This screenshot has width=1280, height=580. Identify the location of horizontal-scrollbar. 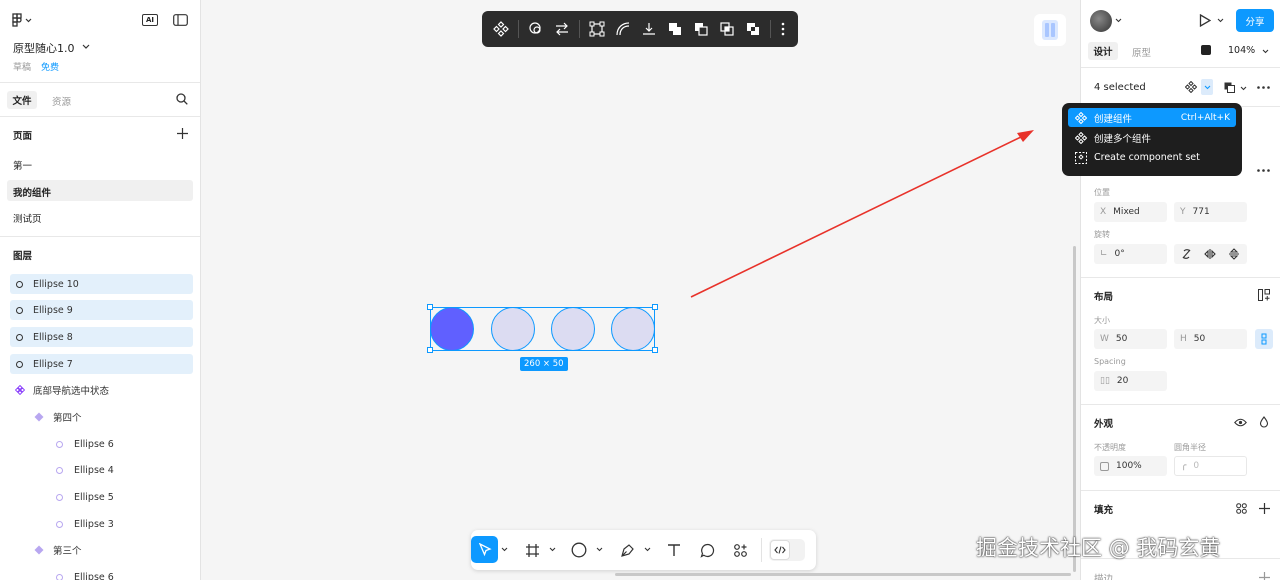
(843, 574).